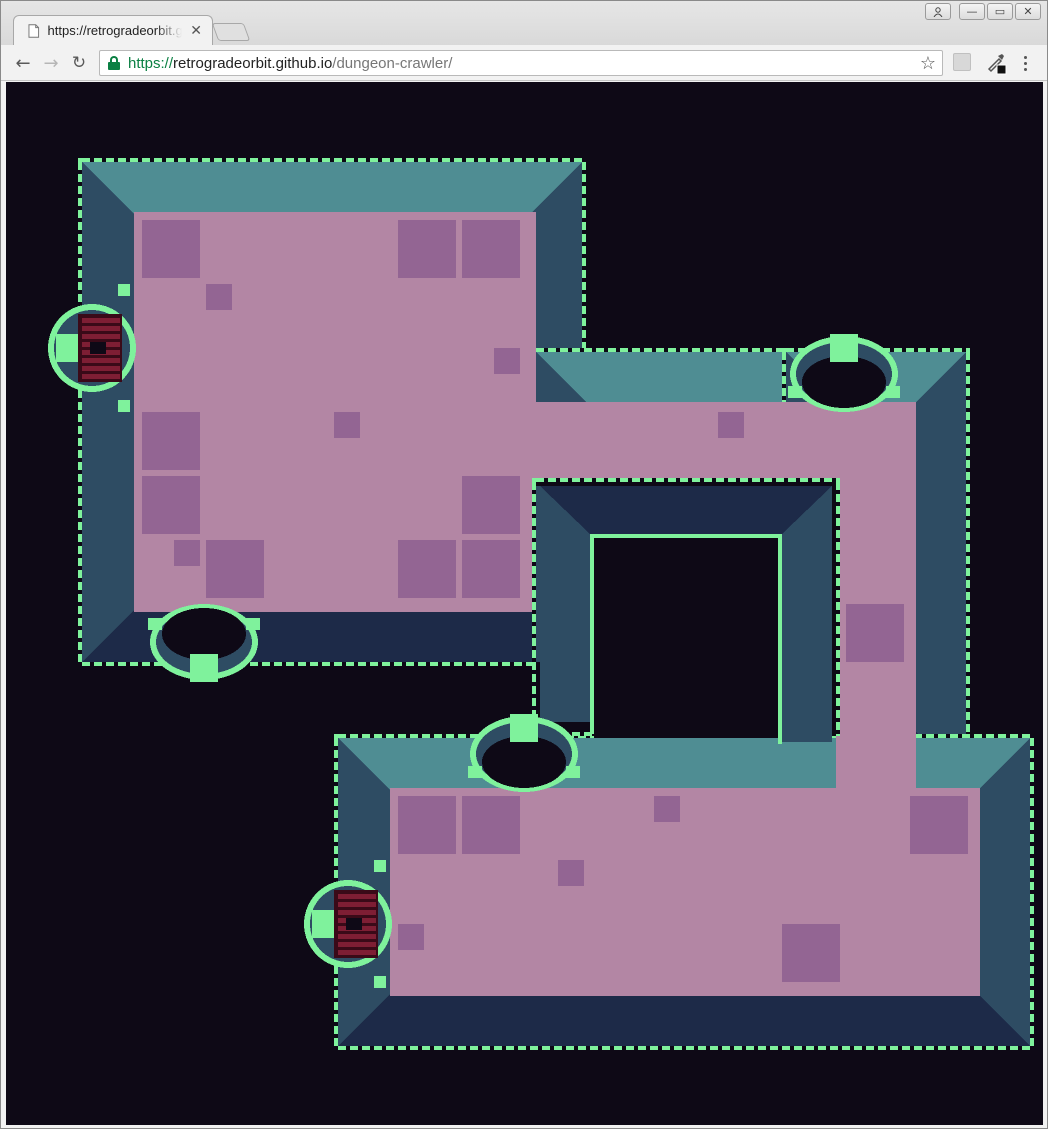 The image size is (1048, 1129). I want to click on door-knob, so click(67, 348).